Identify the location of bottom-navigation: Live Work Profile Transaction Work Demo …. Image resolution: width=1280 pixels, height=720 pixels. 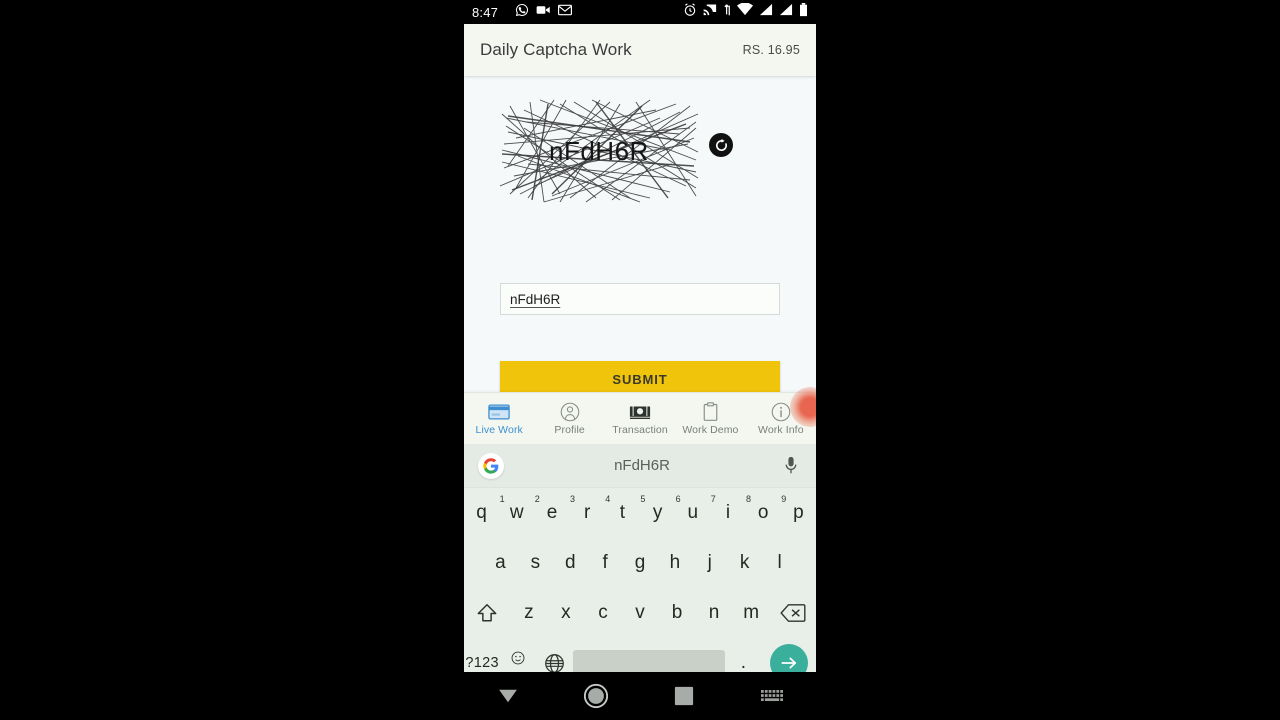
(640, 418).